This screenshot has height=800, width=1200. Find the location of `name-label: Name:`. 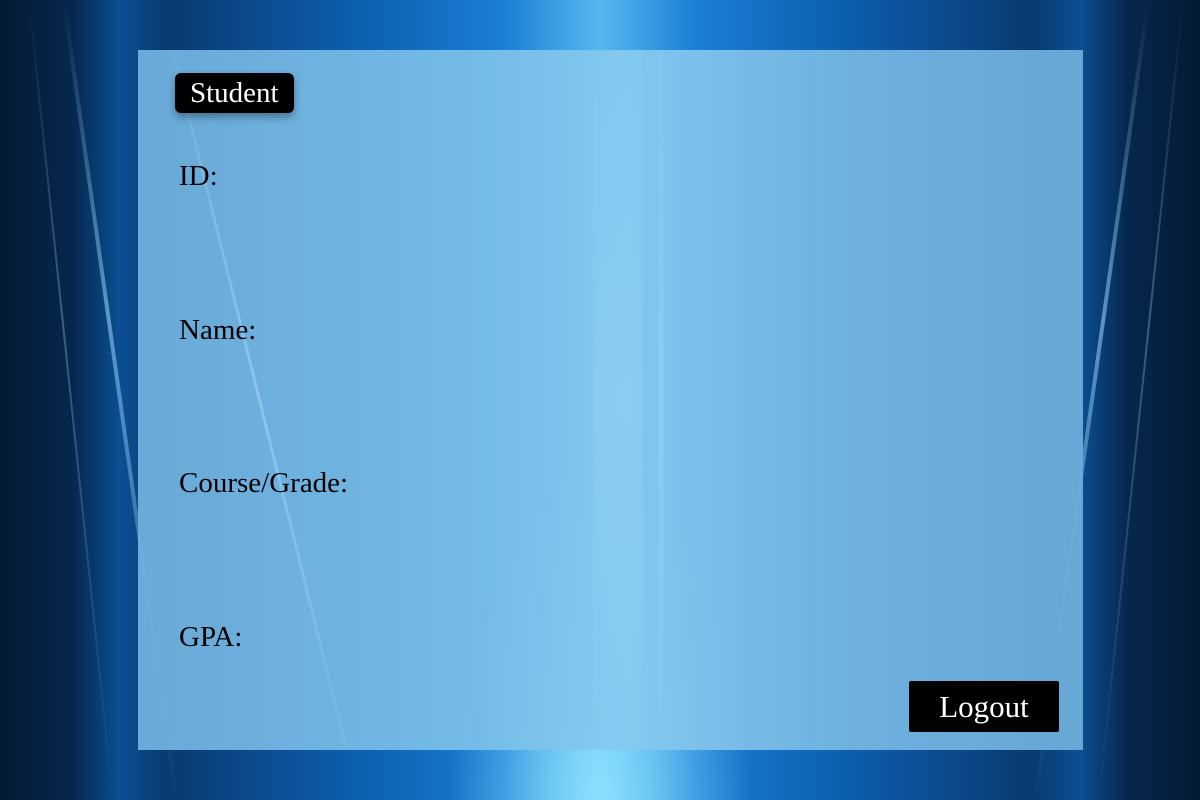

name-label: Name: is located at coordinates (218, 330).